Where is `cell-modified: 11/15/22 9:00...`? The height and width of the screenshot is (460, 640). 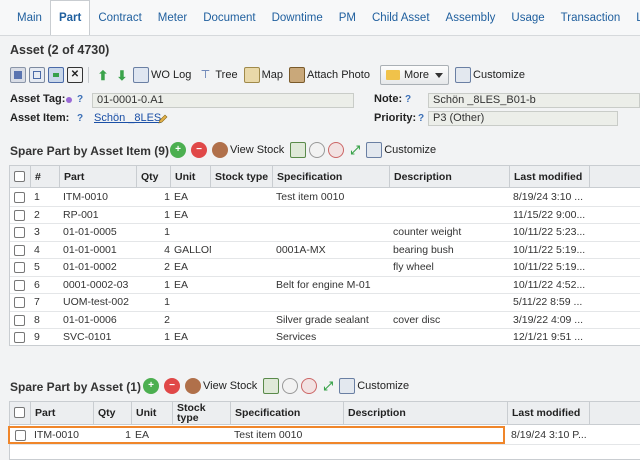 cell-modified: 11/15/22 9:00... is located at coordinates (549, 214).